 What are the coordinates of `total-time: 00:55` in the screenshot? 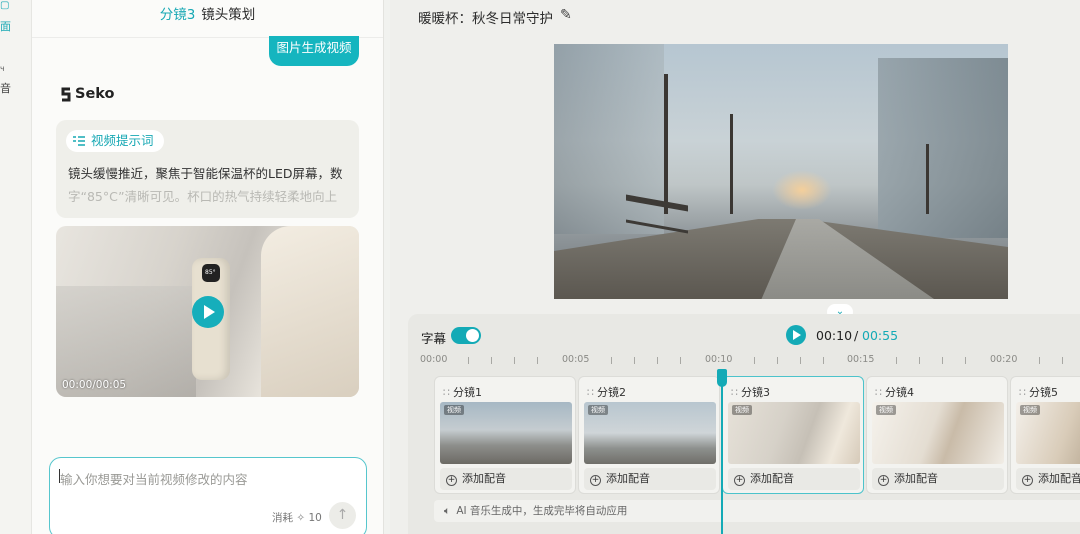 It's located at (880, 335).